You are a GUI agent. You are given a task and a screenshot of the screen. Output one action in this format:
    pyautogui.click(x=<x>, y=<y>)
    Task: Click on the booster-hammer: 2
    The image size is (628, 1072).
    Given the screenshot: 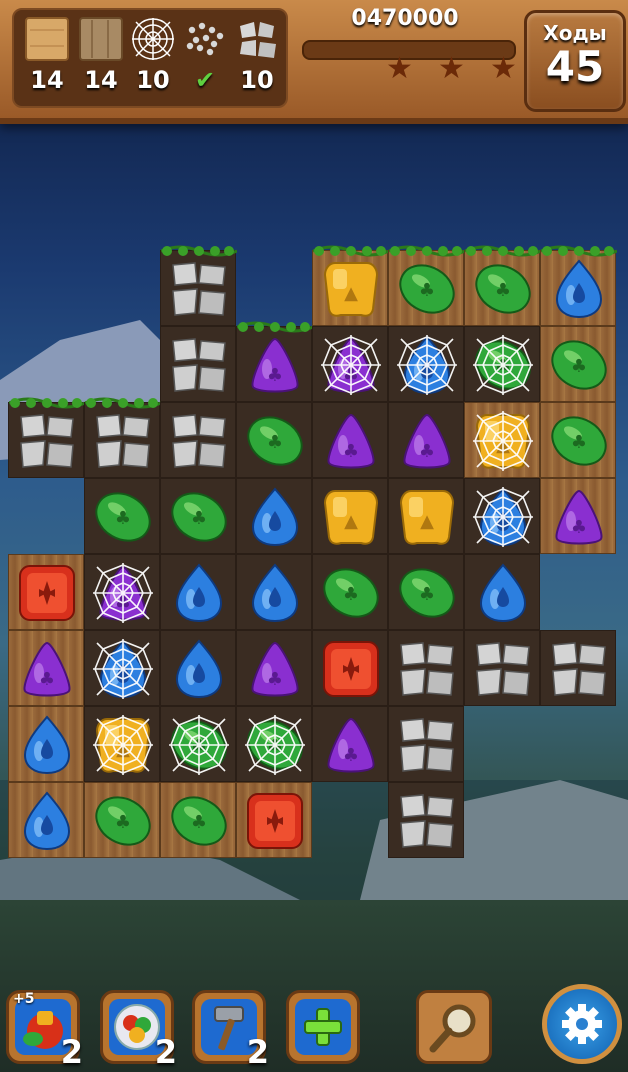 What is the action you would take?
    pyautogui.click(x=230, y=1030)
    